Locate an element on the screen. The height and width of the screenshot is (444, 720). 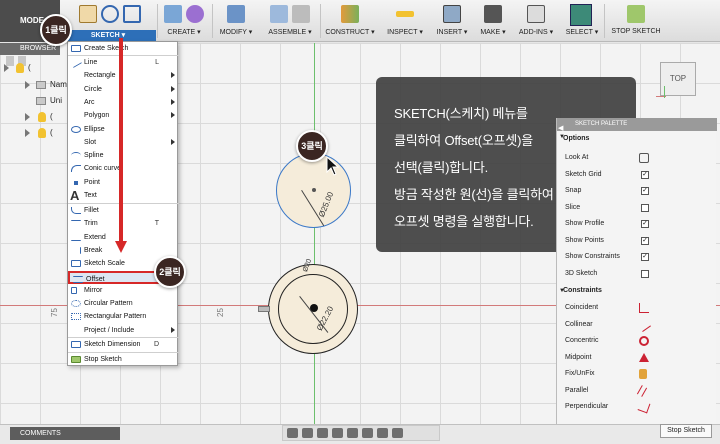
slice-checkbox is located at coordinates (645, 207).